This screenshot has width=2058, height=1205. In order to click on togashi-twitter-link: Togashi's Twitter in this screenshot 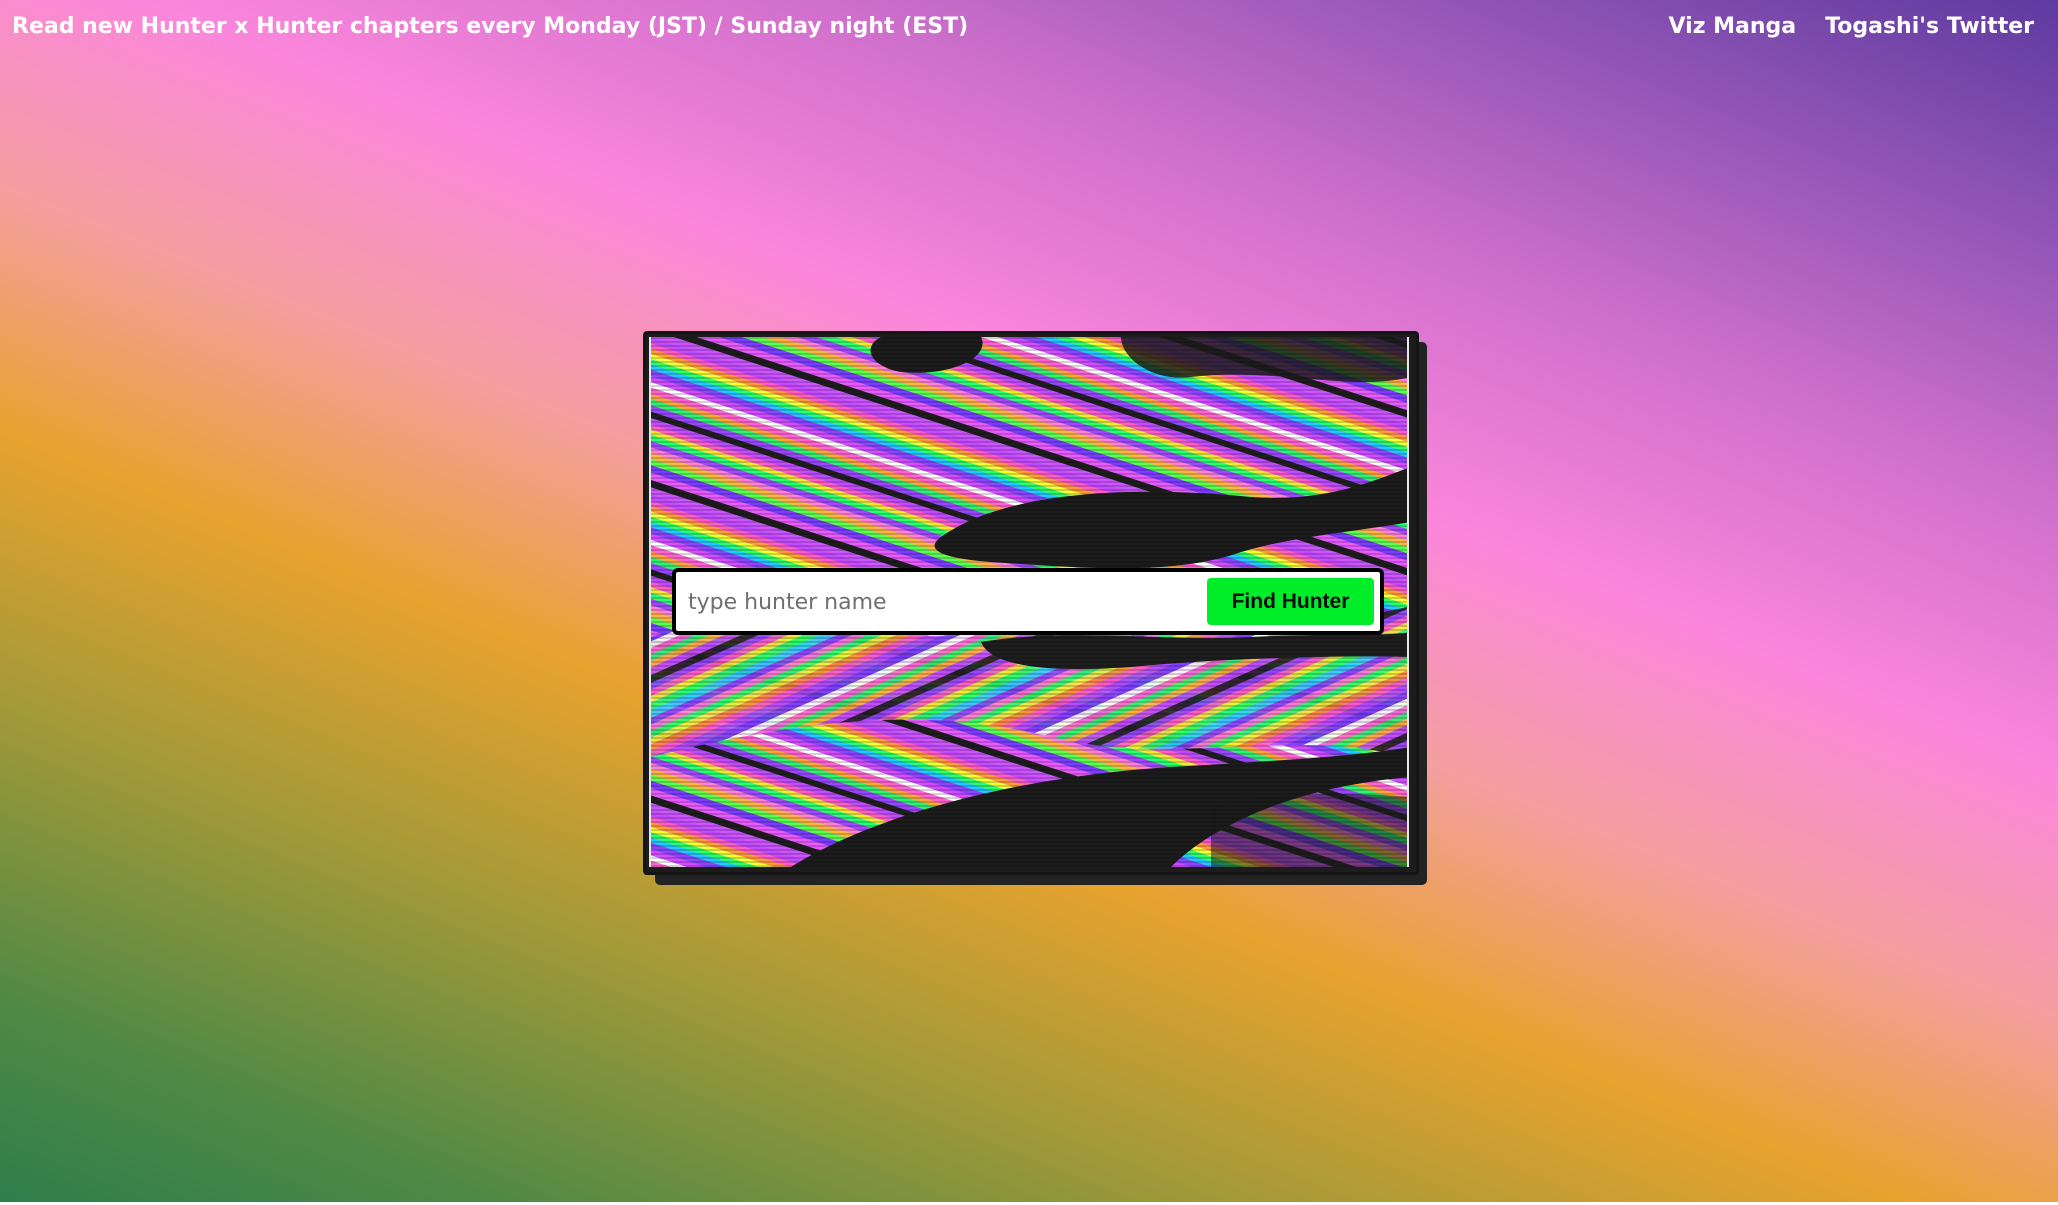, I will do `click(1929, 26)`.